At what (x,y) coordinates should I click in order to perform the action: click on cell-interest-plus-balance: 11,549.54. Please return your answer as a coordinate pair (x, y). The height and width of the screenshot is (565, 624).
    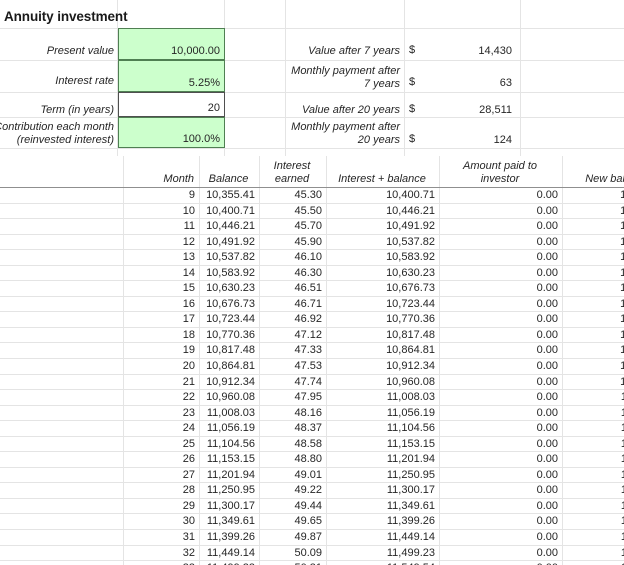
    Looking at the image, I should click on (383, 562).